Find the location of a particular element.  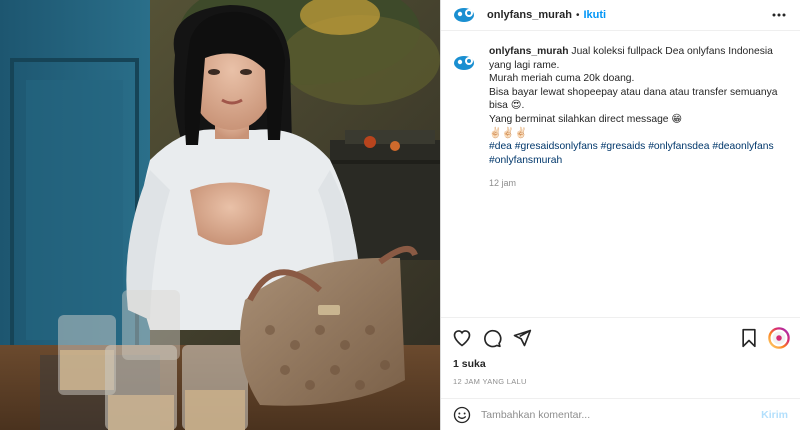

caption-time: 12 jam is located at coordinates (638, 184).